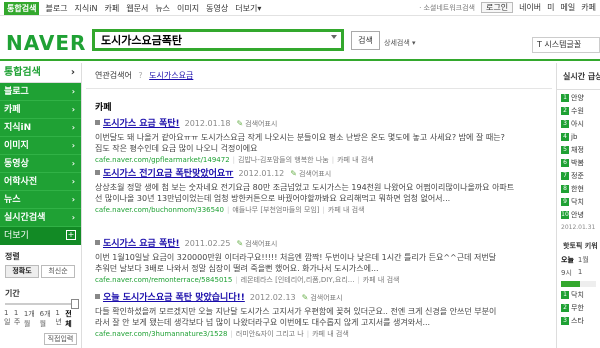 Image resolution: width=600 pixels, height=348 pixels. Describe the element at coordinates (32, 319) in the screenshot. I see `period-tick: 1개월` at that location.